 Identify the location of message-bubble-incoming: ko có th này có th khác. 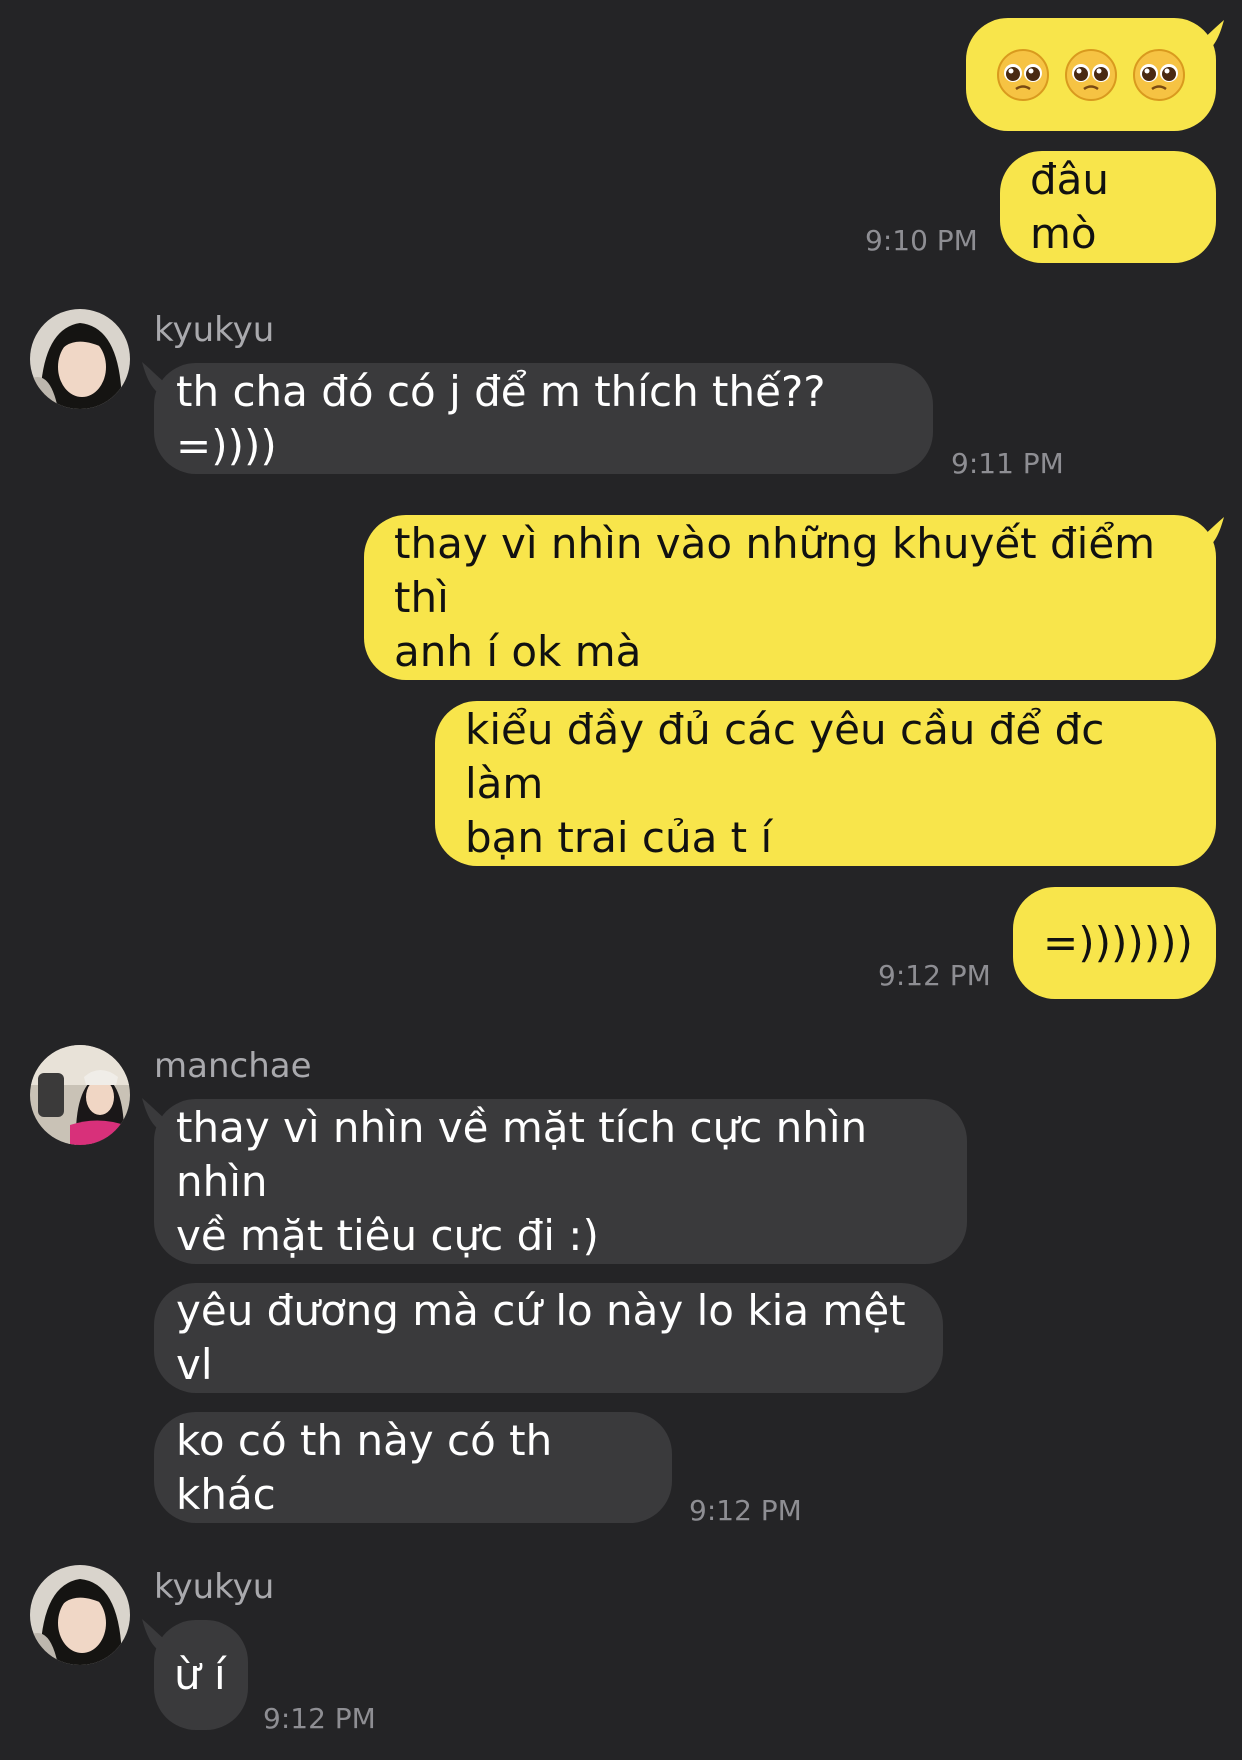
(413, 1467).